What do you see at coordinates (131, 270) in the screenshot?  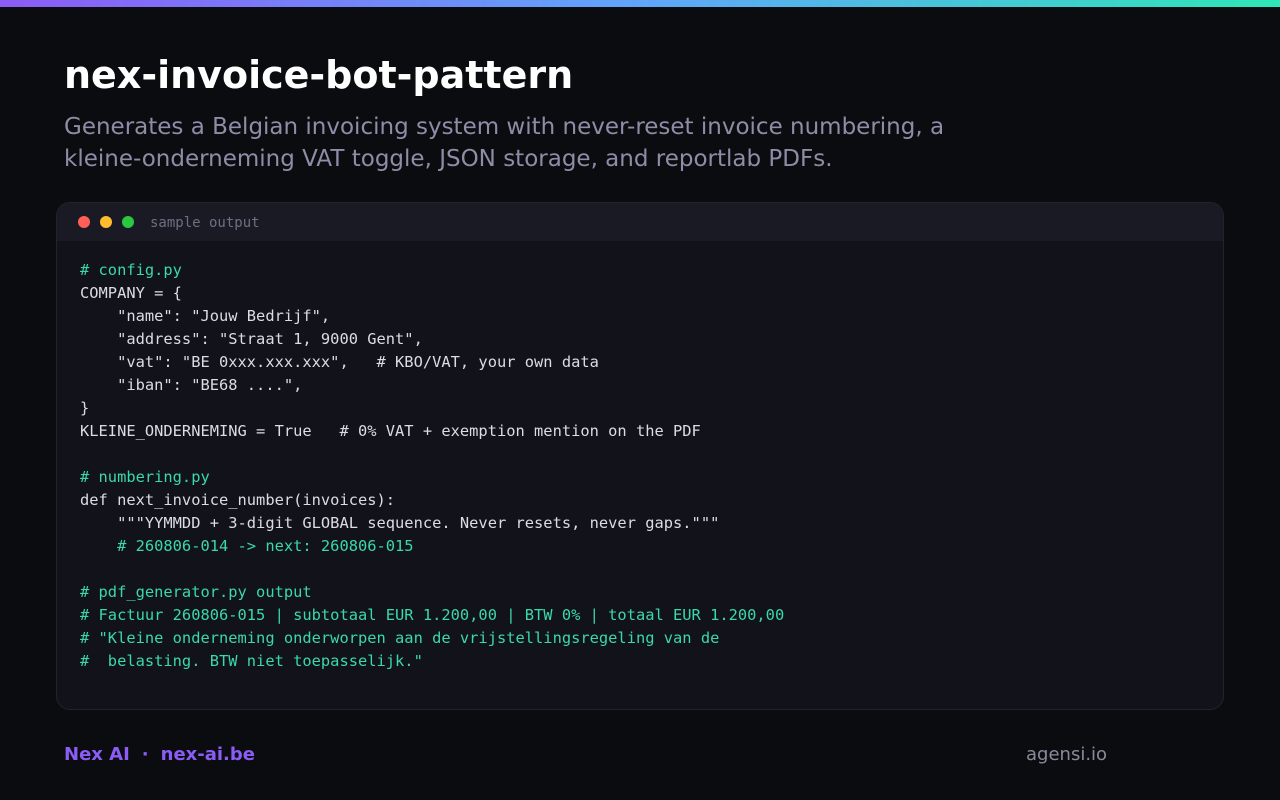 I see `code-comment-line: # config.py` at bounding box center [131, 270].